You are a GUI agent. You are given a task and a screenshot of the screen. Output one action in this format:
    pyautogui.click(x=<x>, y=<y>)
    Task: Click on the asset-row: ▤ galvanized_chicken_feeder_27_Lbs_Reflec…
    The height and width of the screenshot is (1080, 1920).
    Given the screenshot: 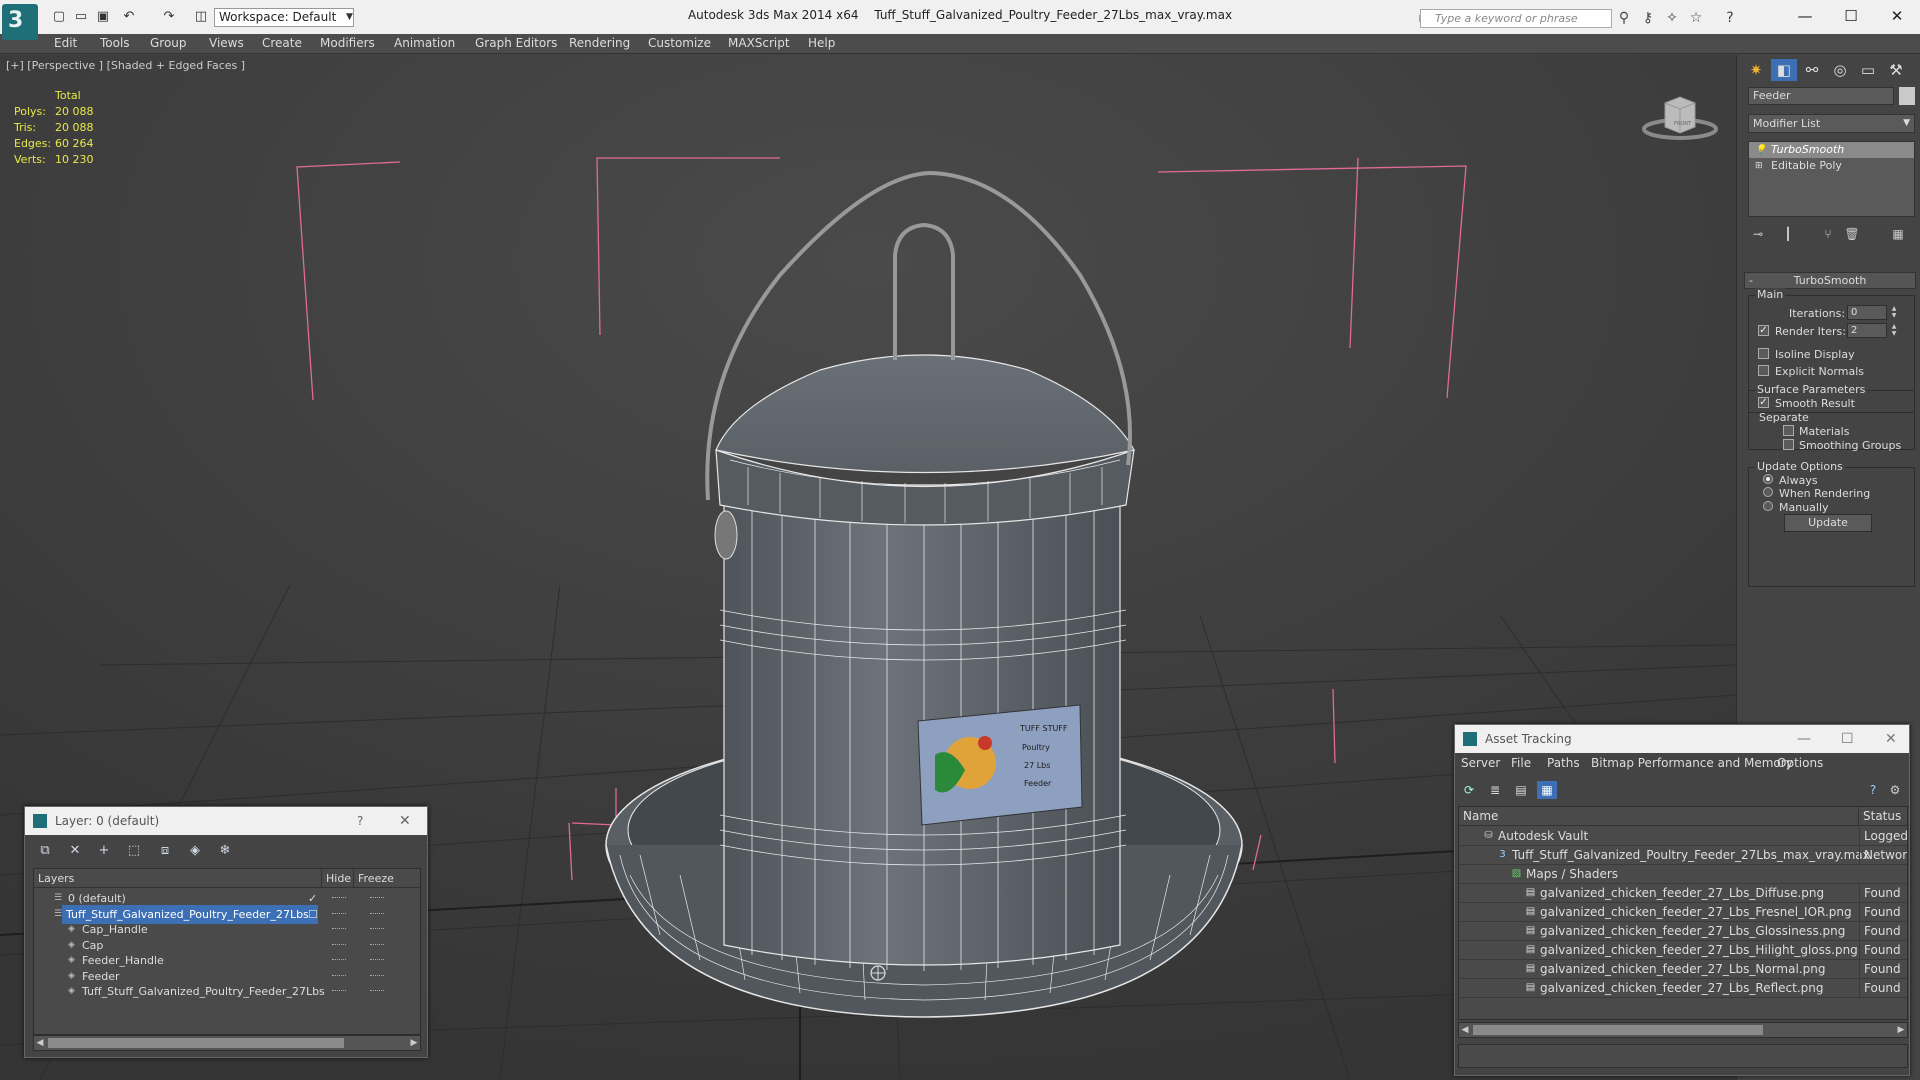 What is the action you would take?
    pyautogui.click(x=1683, y=988)
    